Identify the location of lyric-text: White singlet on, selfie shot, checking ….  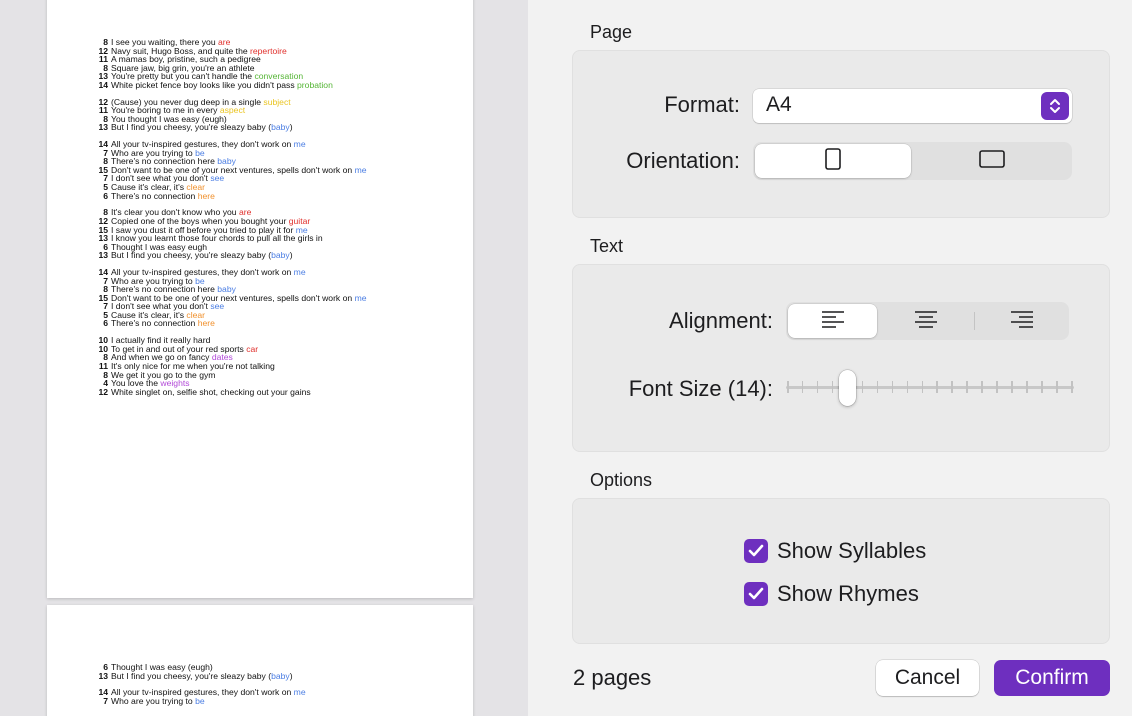
(211, 391).